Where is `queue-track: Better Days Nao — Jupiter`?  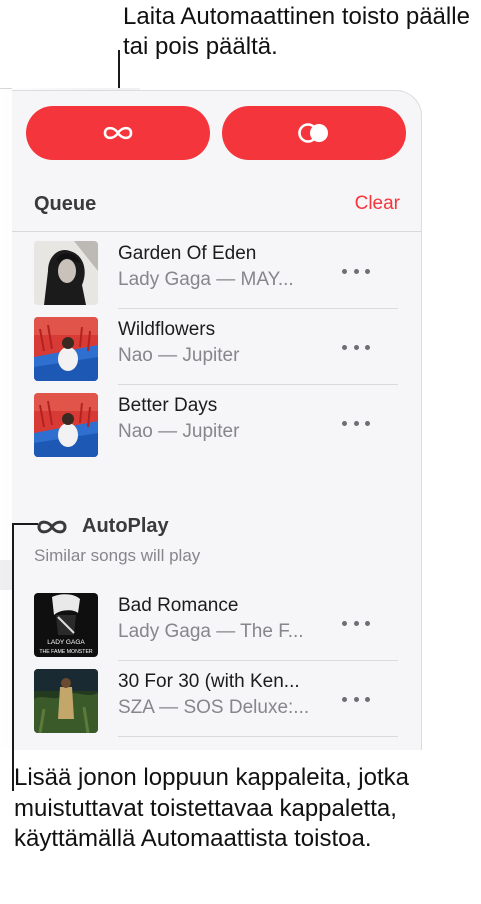 queue-track: Better Days Nao — Jupiter is located at coordinates (216, 424).